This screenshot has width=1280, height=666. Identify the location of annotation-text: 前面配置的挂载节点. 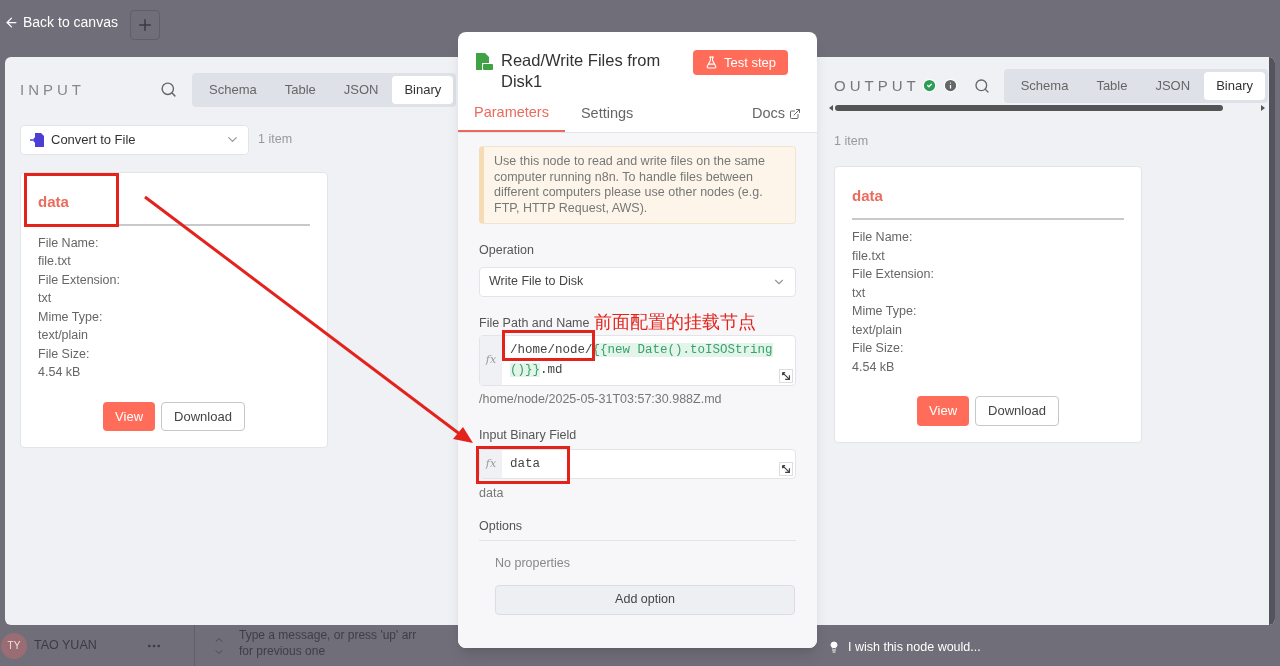
(675, 321).